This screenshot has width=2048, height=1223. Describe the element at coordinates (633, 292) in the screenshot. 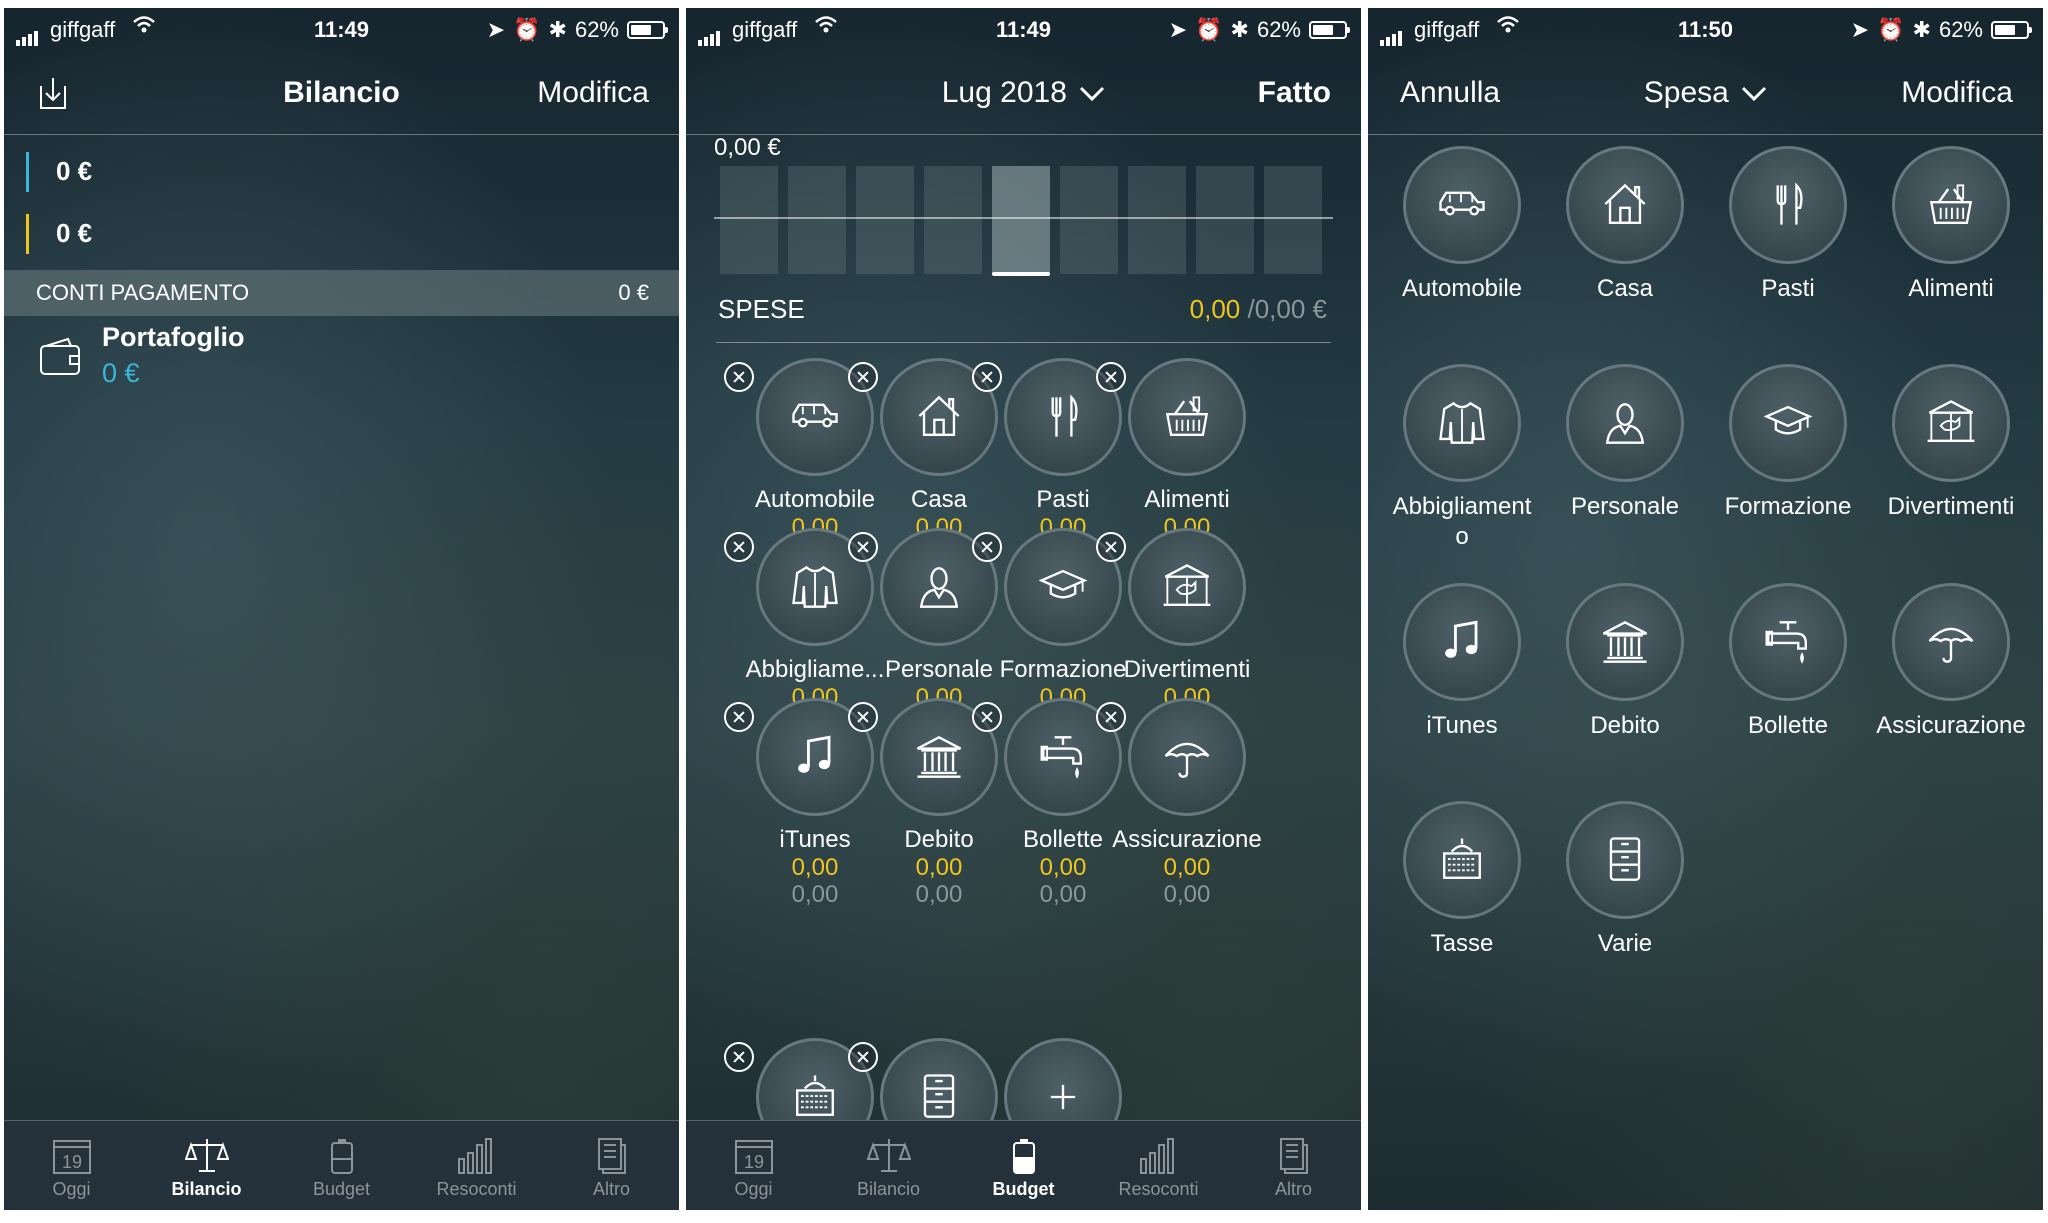

I see `section-total: 0 €` at that location.